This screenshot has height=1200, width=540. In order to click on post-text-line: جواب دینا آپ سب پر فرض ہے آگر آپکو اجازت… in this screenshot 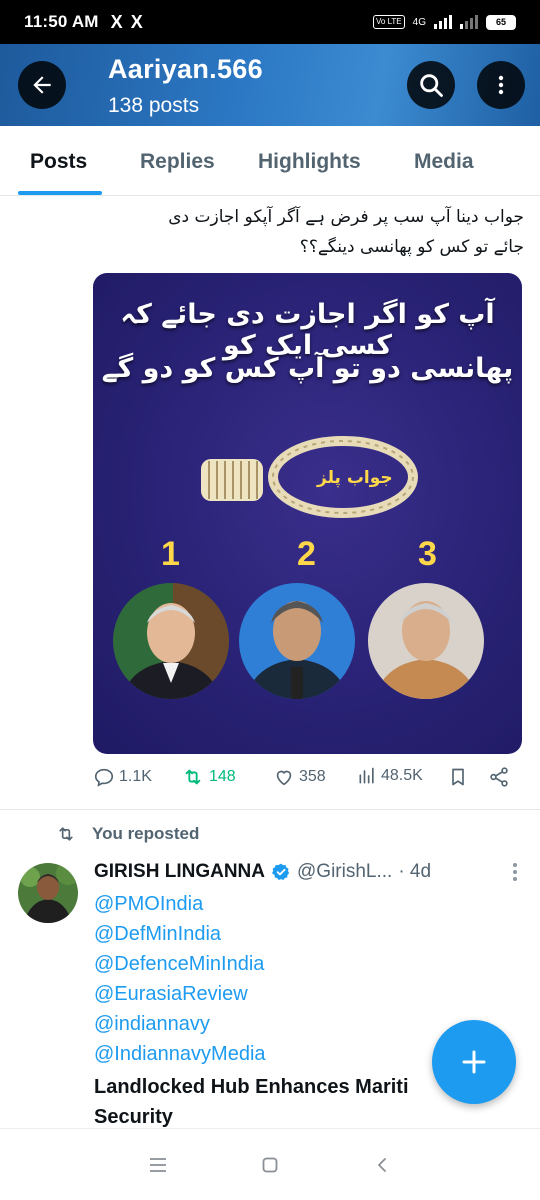, I will do `click(346, 217)`.